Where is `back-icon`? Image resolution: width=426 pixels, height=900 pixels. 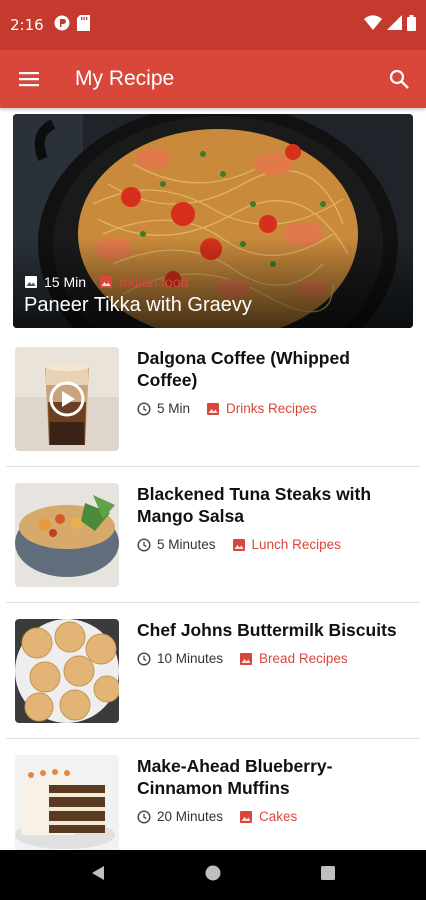
back-icon is located at coordinates (97, 872).